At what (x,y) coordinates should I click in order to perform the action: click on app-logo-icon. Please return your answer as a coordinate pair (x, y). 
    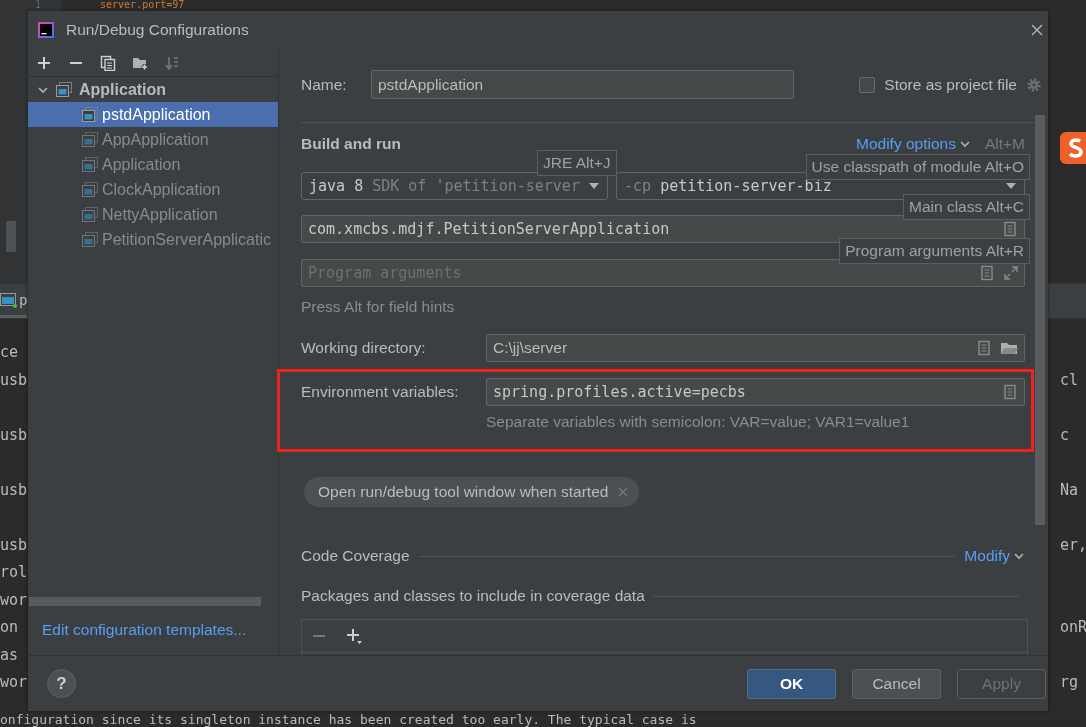
    Looking at the image, I should click on (46, 30).